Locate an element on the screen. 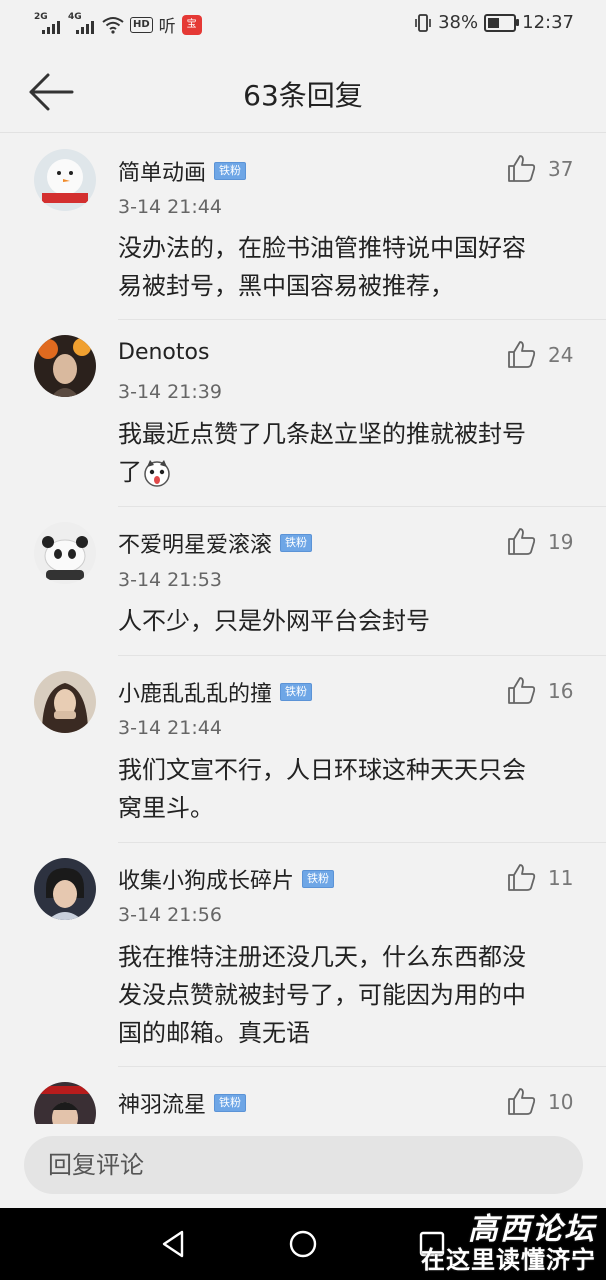 The width and height of the screenshot is (606, 1280). battery-icon is located at coordinates (502, 22).